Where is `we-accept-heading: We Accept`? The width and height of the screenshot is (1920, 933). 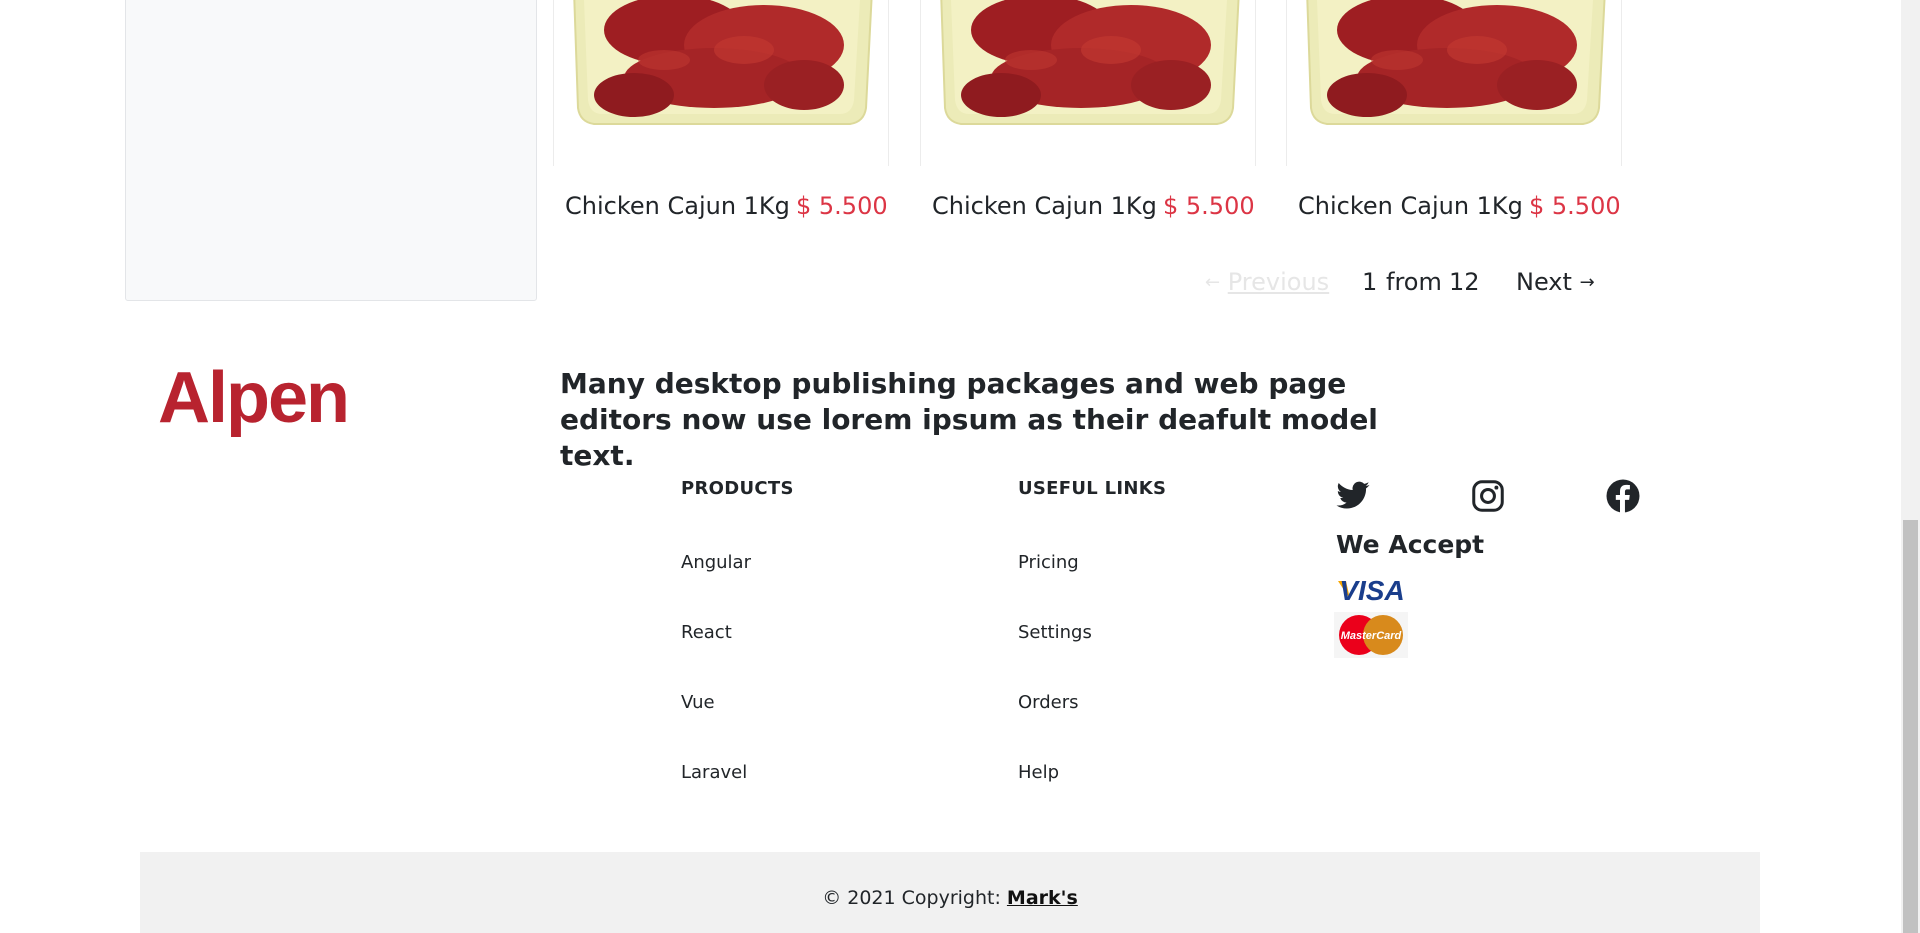
we-accept-heading: We Accept is located at coordinates (1410, 544).